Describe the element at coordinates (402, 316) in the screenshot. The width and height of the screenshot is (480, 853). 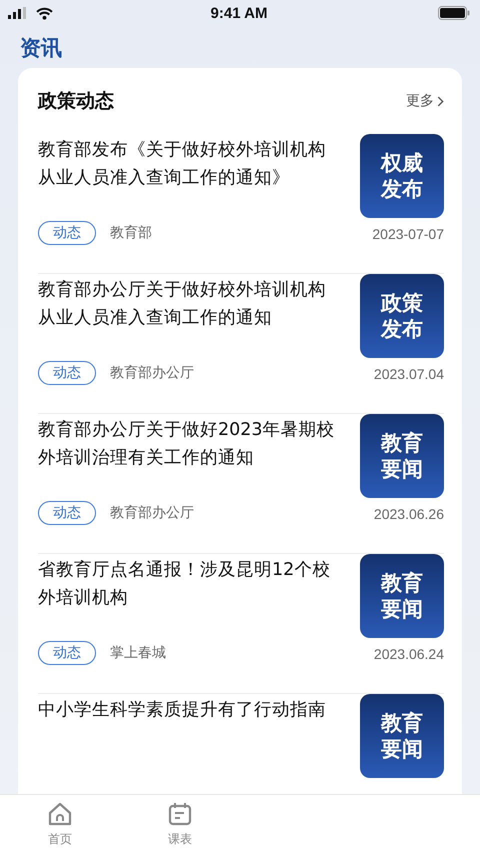
I see `article-thumbnail: 政策发布` at that location.